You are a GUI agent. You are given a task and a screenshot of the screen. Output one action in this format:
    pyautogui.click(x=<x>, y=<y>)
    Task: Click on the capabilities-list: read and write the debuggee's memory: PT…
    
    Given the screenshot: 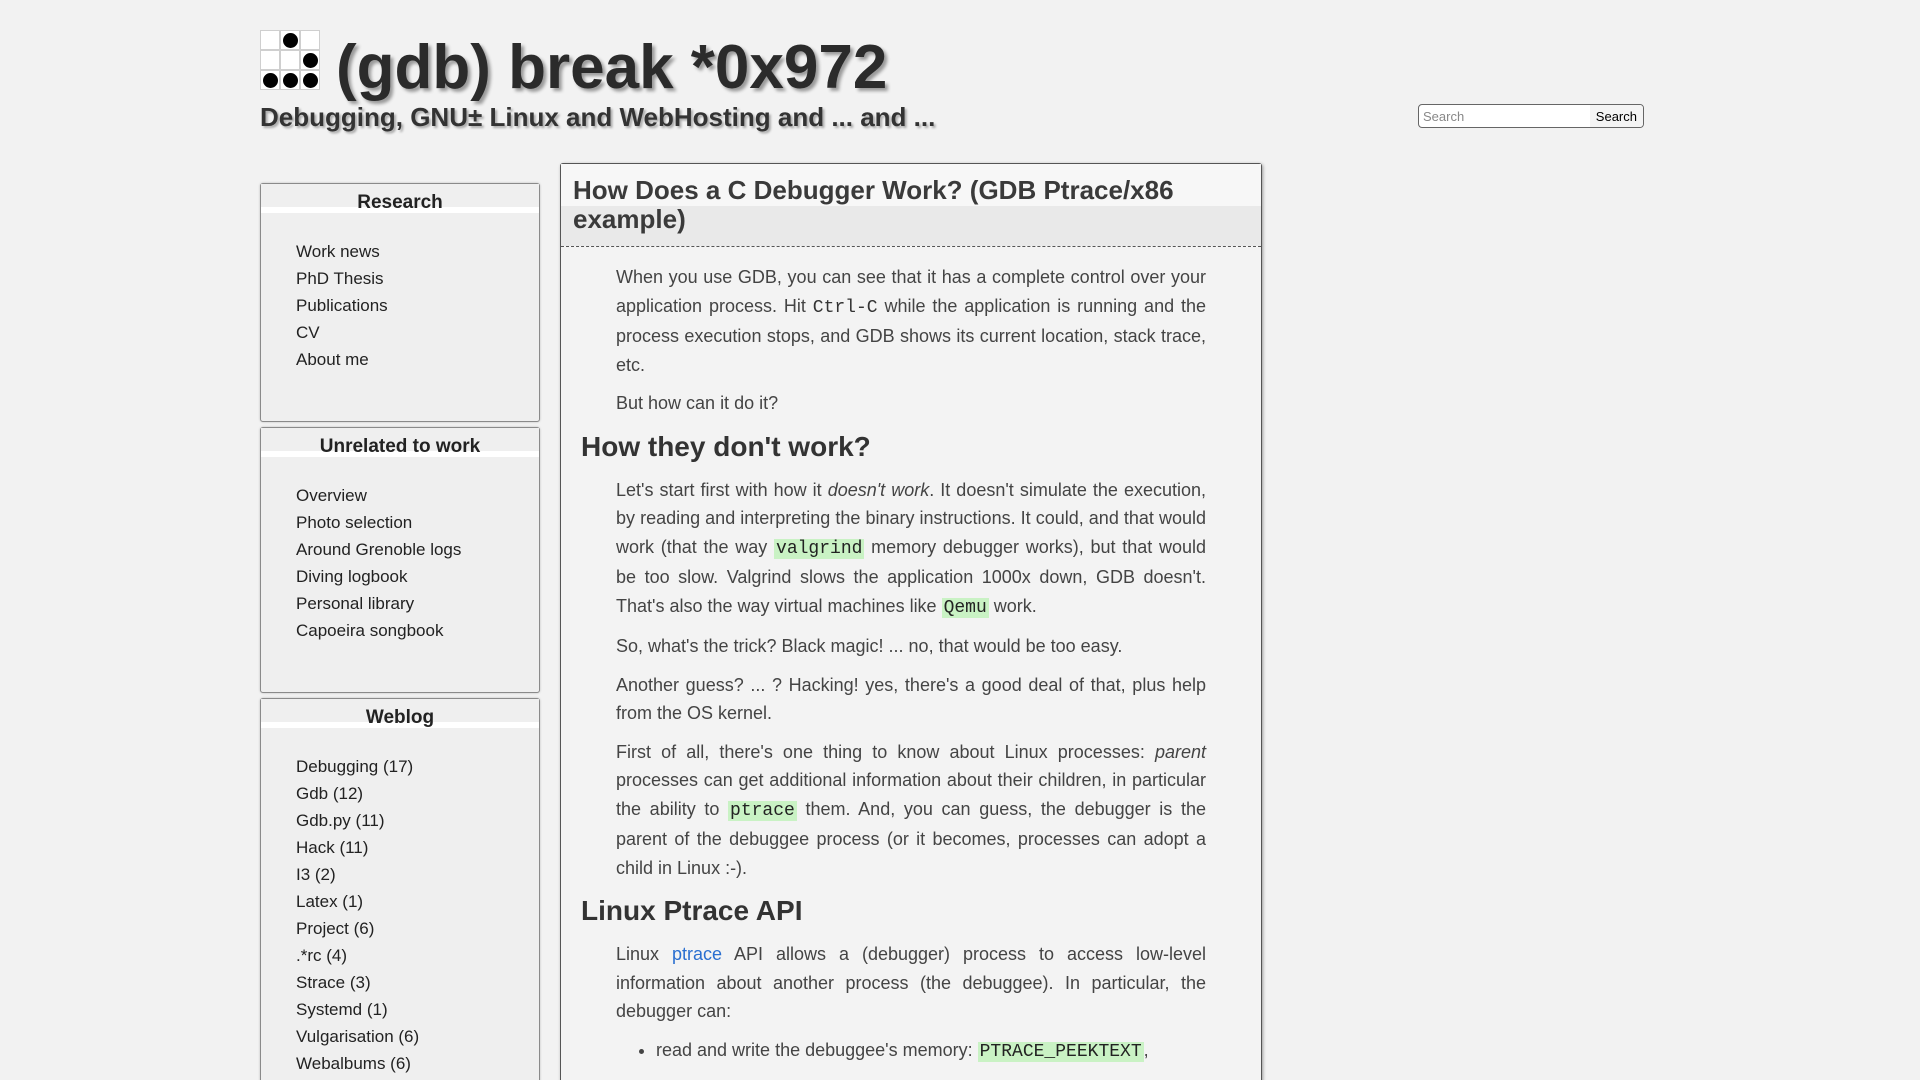 What is the action you would take?
    pyautogui.click(x=911, y=1051)
    